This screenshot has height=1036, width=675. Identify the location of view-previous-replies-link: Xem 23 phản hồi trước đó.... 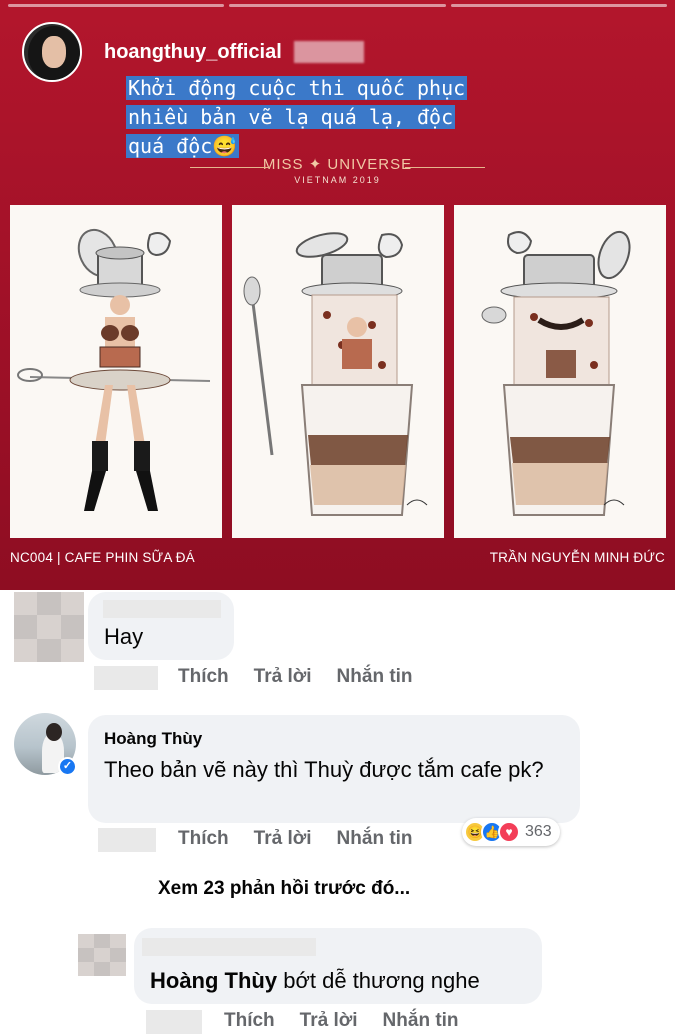
(284, 889).